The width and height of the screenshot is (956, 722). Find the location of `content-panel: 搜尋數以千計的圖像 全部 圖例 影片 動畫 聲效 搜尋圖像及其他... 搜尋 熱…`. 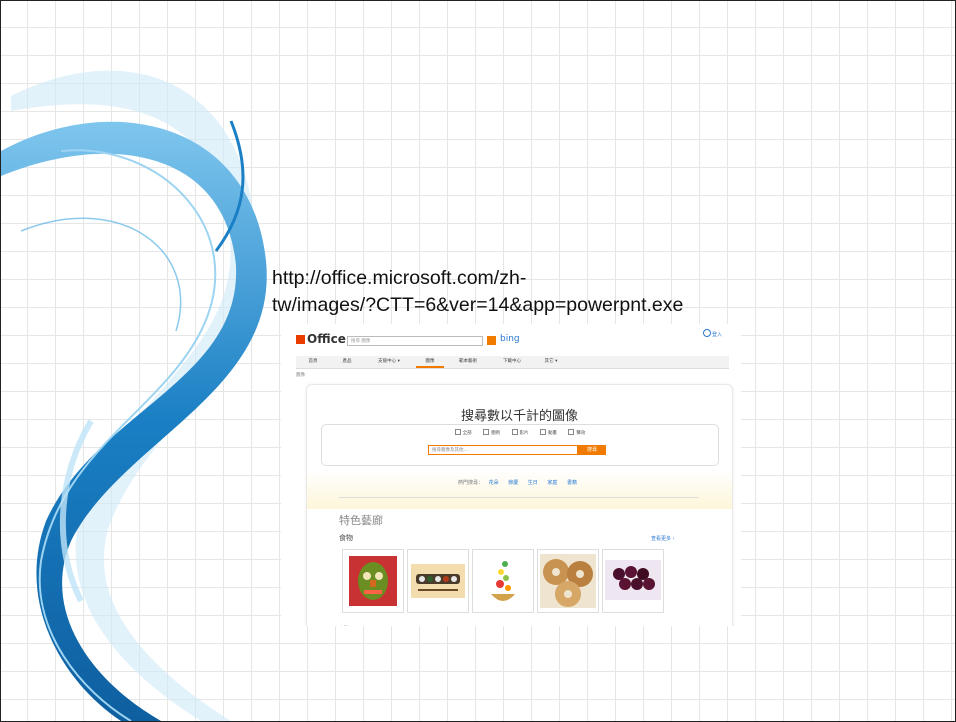

content-panel: 搜尋數以千計的圖像 全部 圖例 影片 動畫 聲效 搜尋圖像及其他... 搜尋 熱… is located at coordinates (519, 505).